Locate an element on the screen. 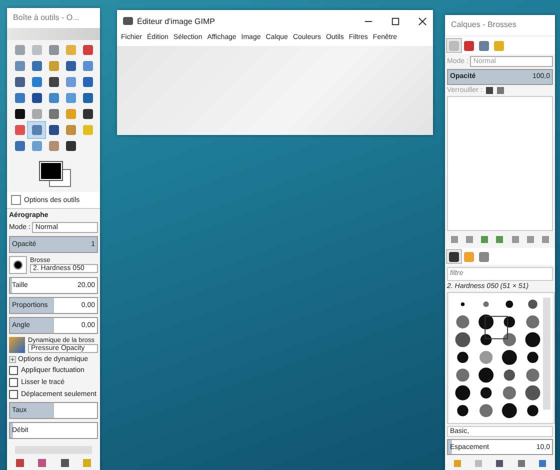 The height and width of the screenshot is (470, 560). maximize-icon is located at coordinates (395, 21).